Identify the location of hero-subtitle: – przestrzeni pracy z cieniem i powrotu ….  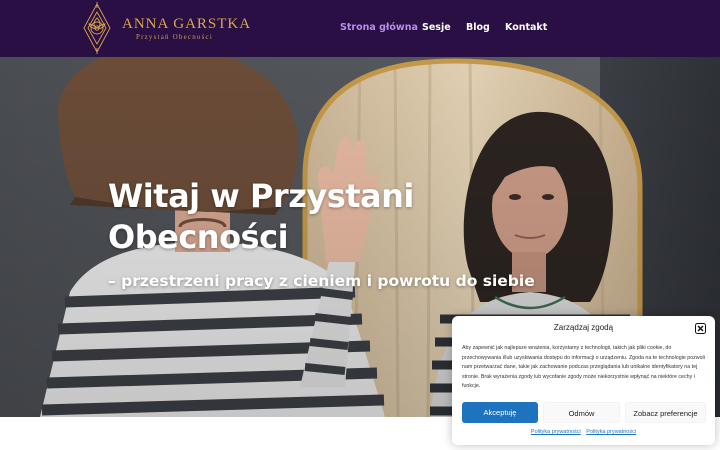
(321, 281).